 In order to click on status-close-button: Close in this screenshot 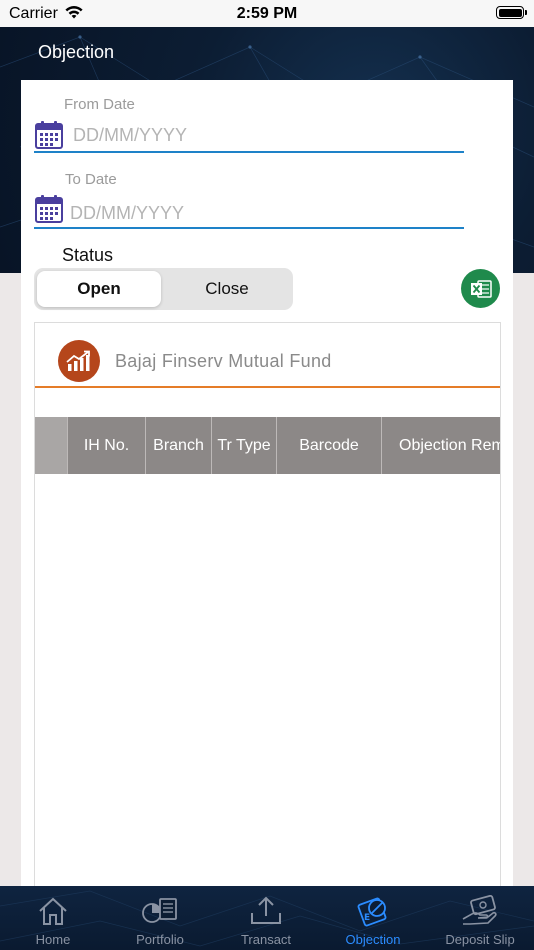, I will do `click(227, 289)`.